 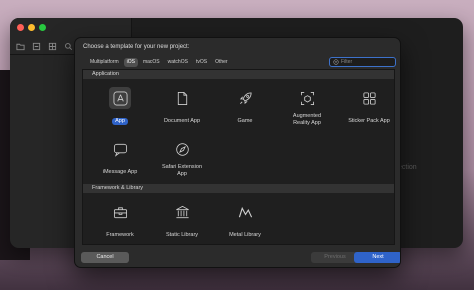 What do you see at coordinates (182, 121) in the screenshot?
I see `template-label: Document App` at bounding box center [182, 121].